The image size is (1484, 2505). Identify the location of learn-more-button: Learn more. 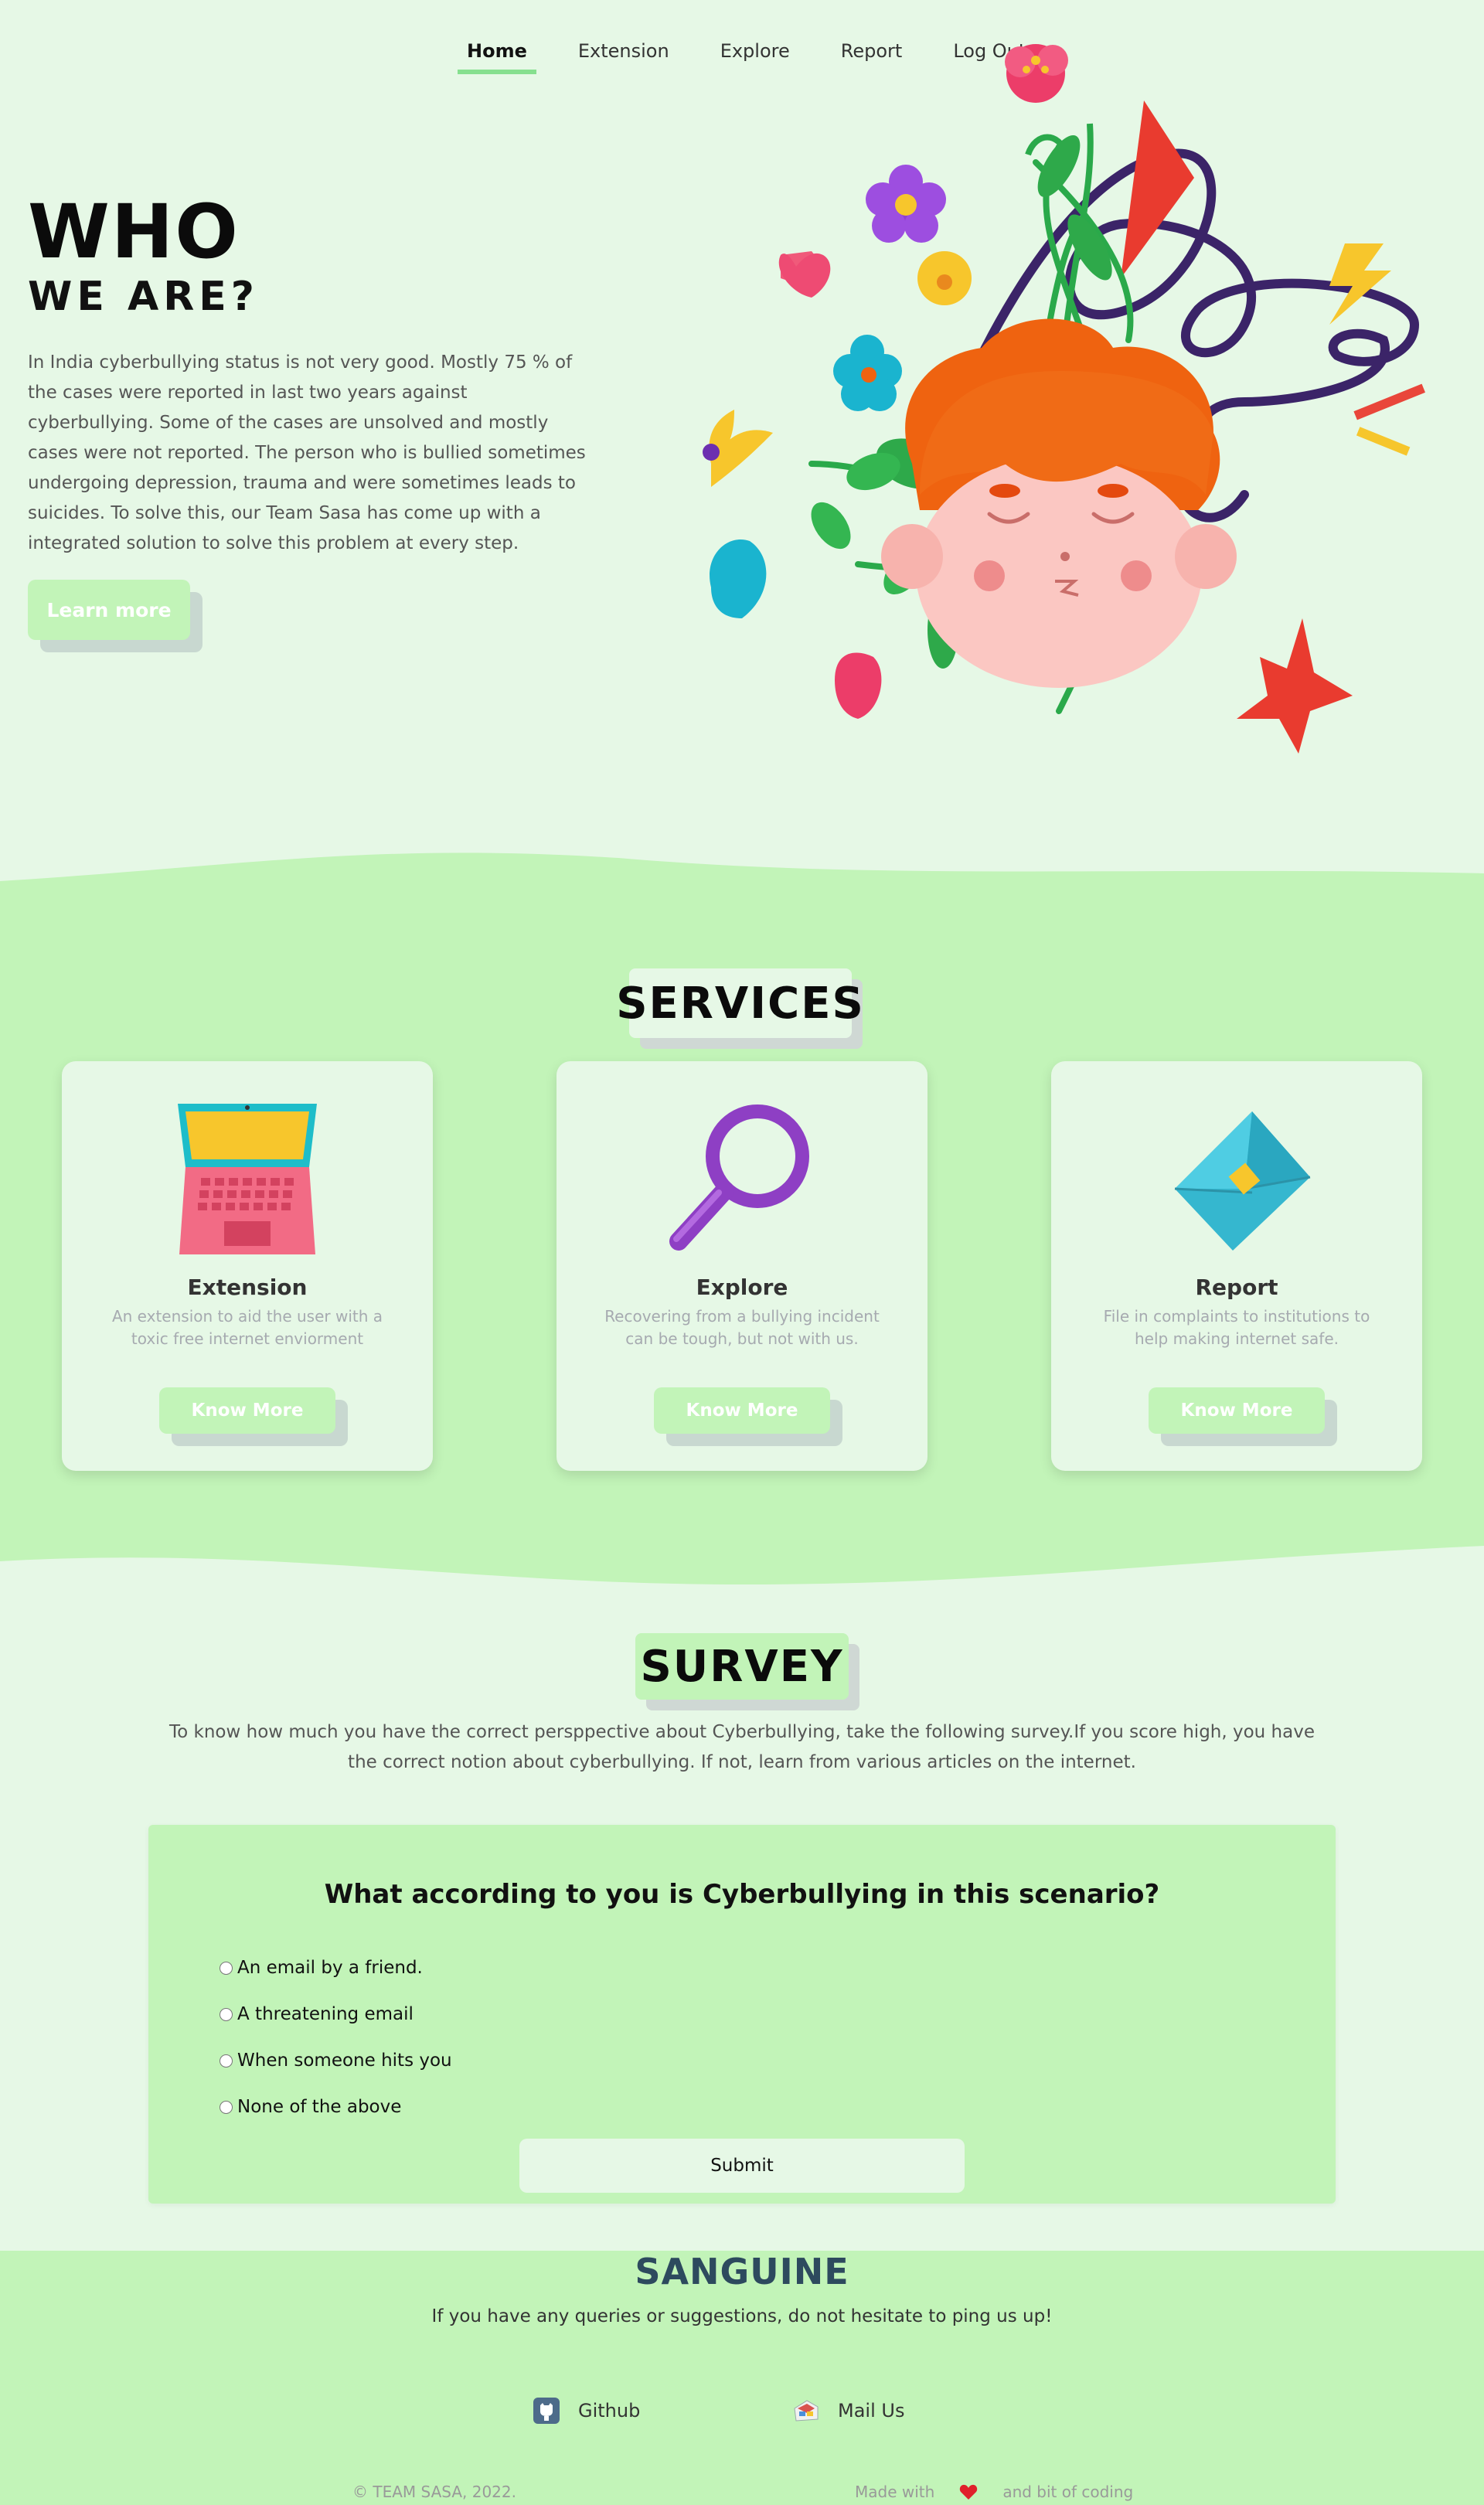
(109, 610).